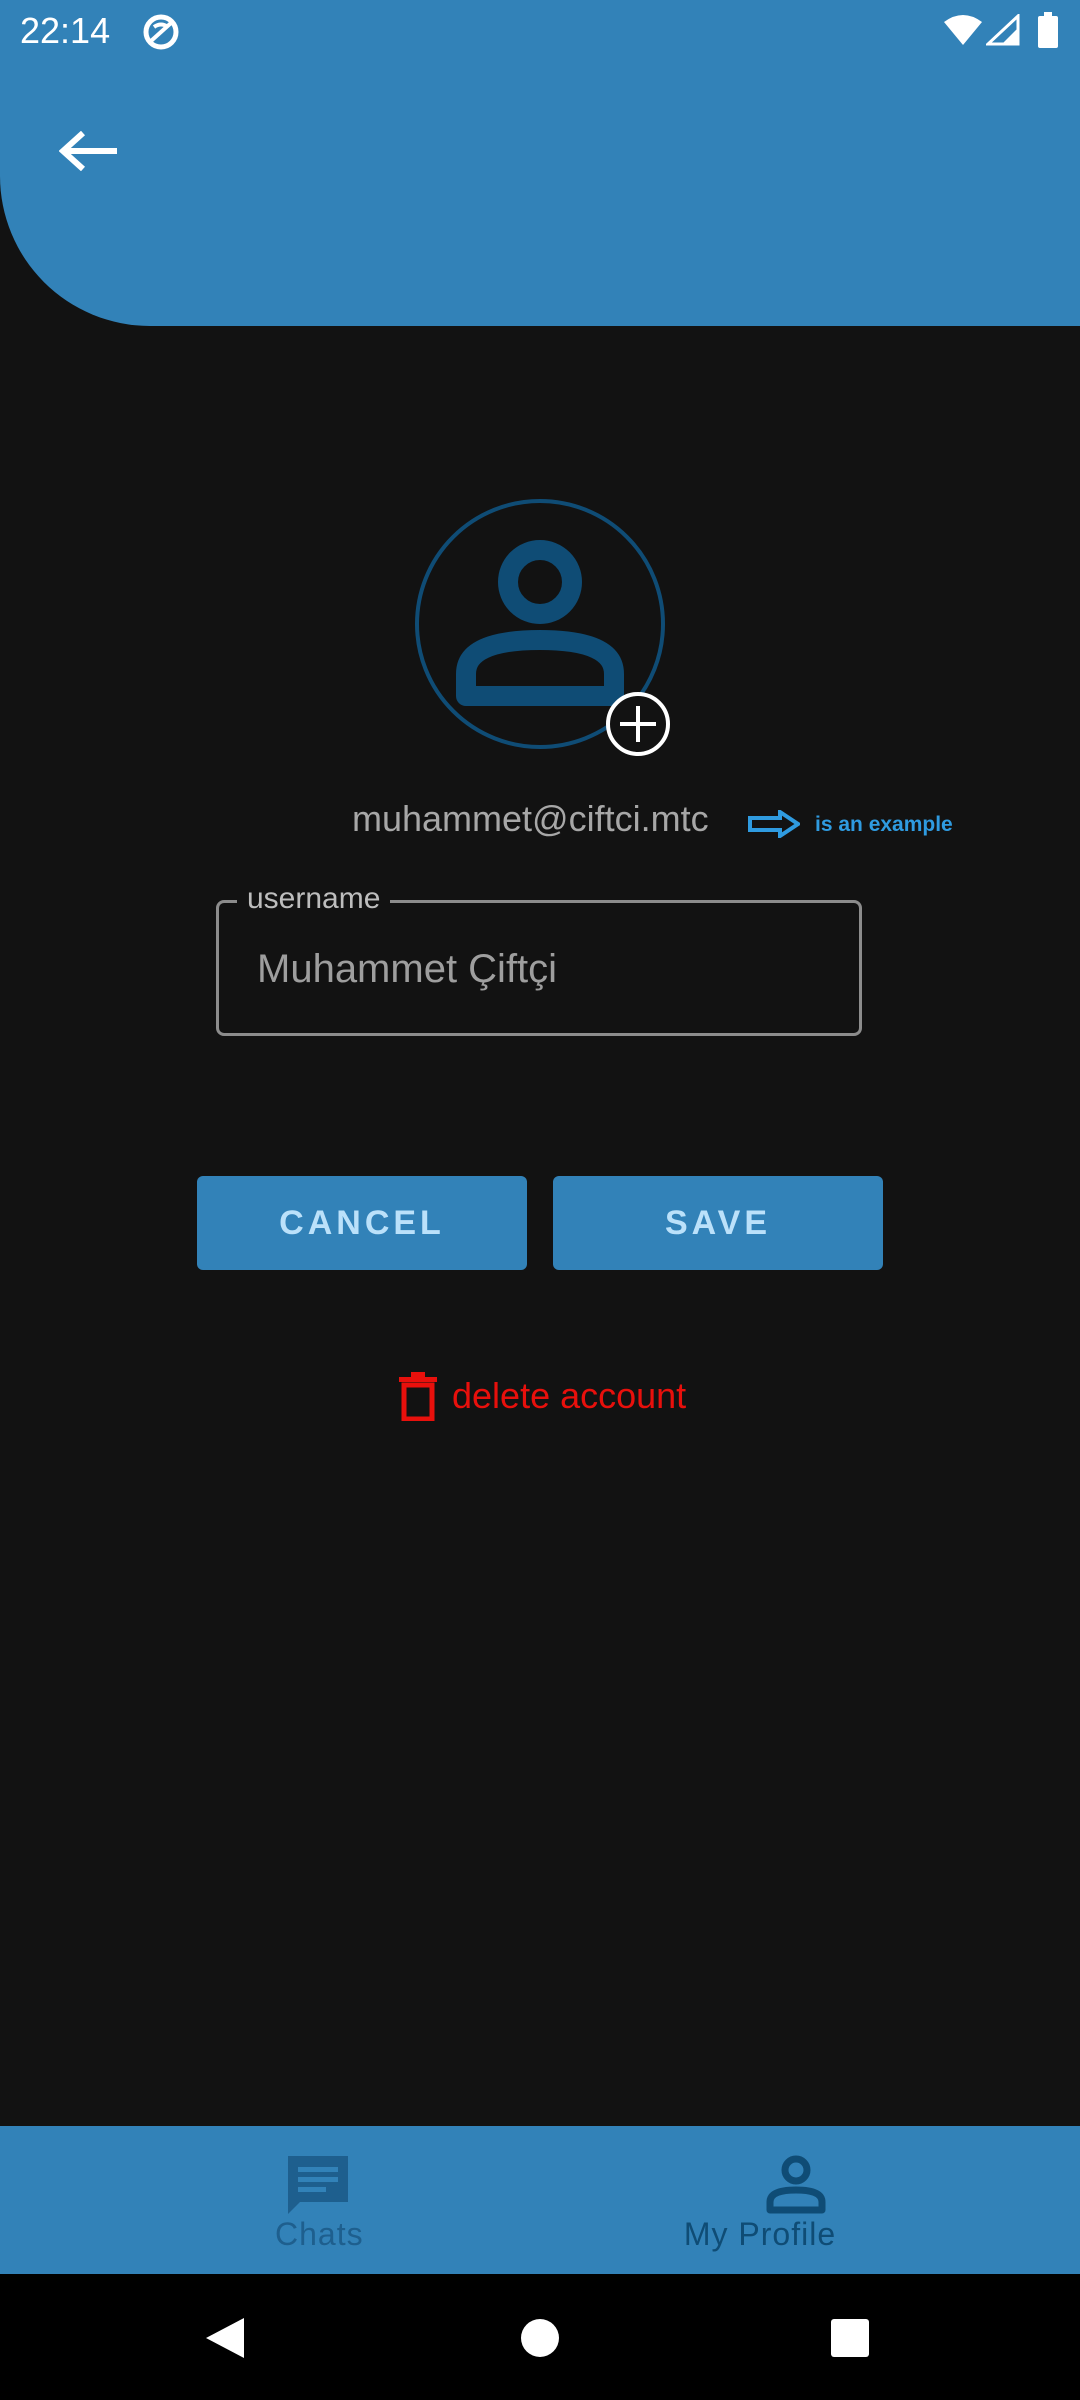 This screenshot has width=1080, height=2400. Describe the element at coordinates (638, 724) in the screenshot. I see `add-circle-icon` at that location.